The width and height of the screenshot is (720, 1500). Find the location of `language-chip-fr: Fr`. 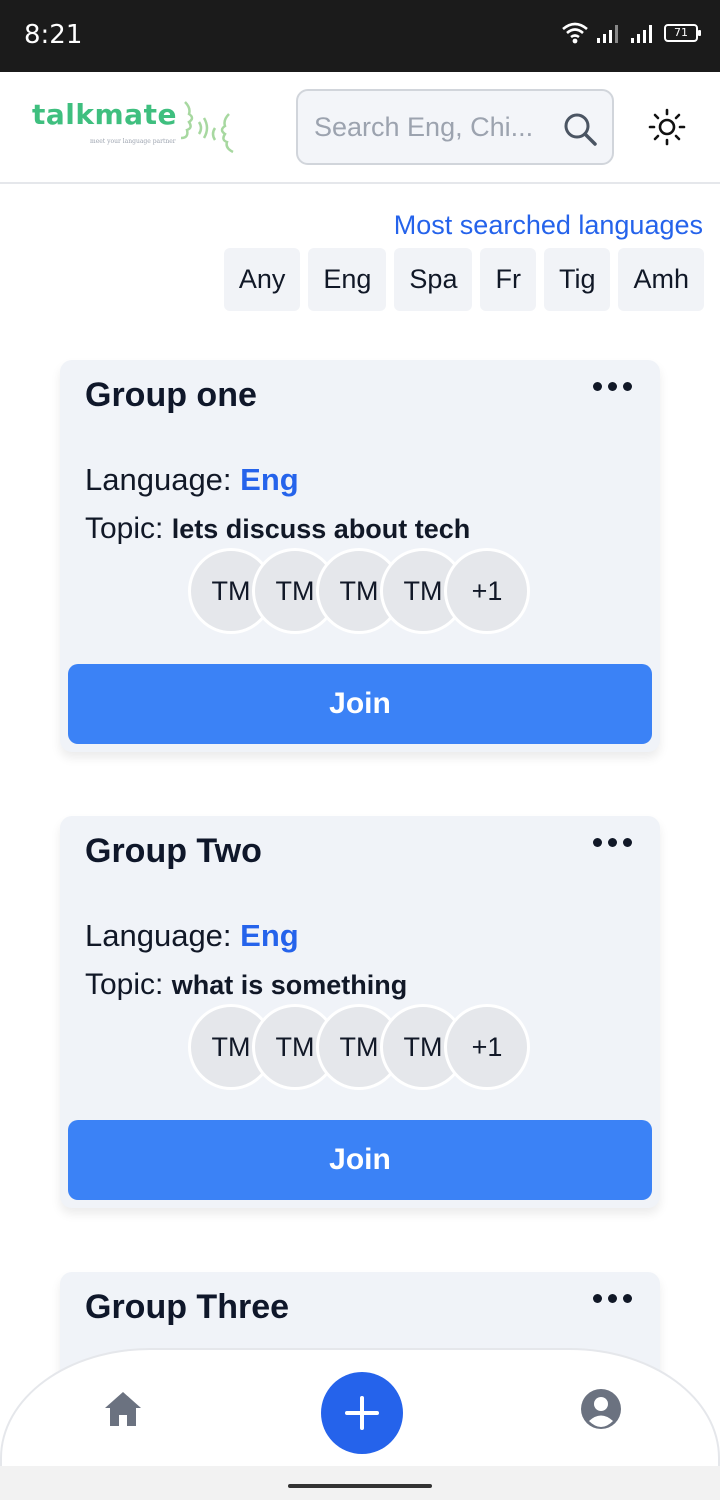

language-chip-fr: Fr is located at coordinates (508, 279).